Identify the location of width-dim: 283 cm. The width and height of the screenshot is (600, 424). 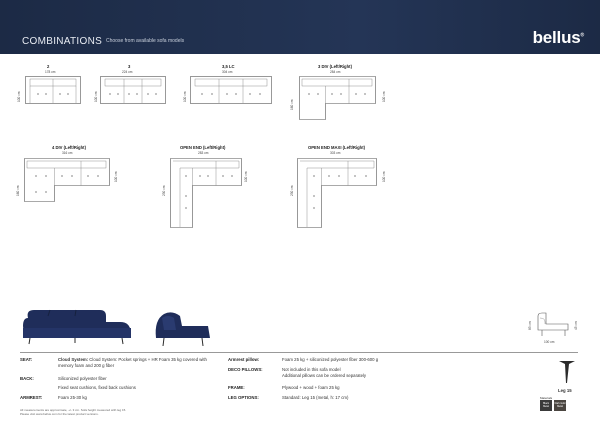
(203, 153).